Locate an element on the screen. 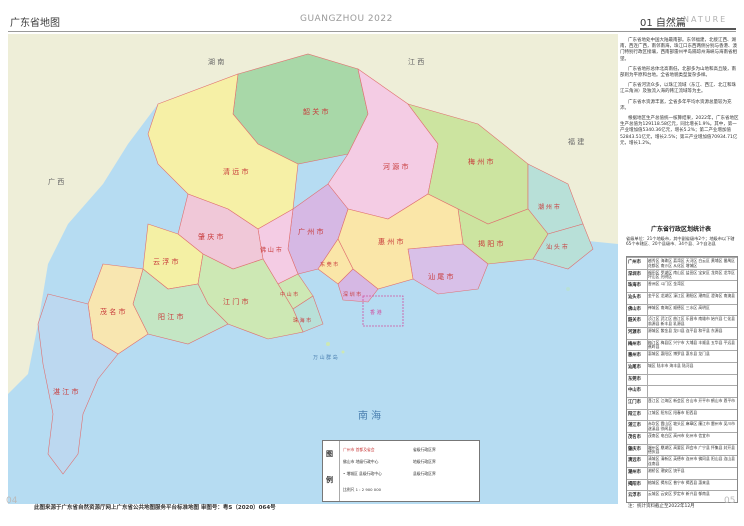 This screenshot has height=526, width=744. table-cell-districts: 城区 陆丰市 海丰县 陆河县 is located at coordinates (671, 365).